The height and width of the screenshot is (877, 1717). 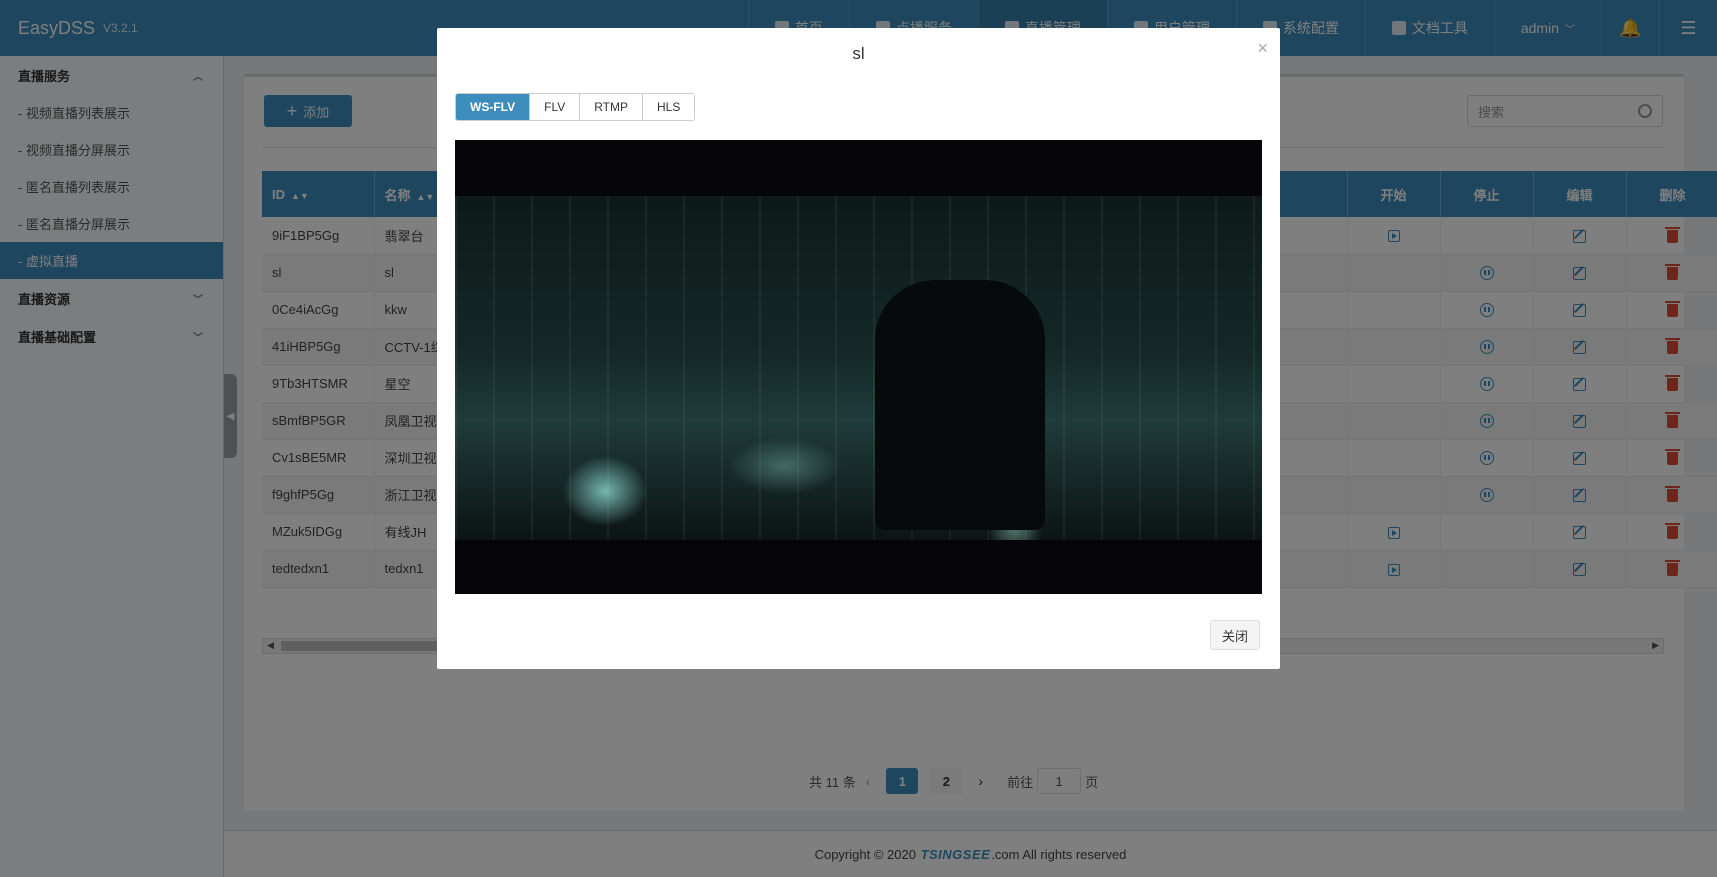 What do you see at coordinates (960, 405) in the screenshot?
I see `video-frame-figure` at bounding box center [960, 405].